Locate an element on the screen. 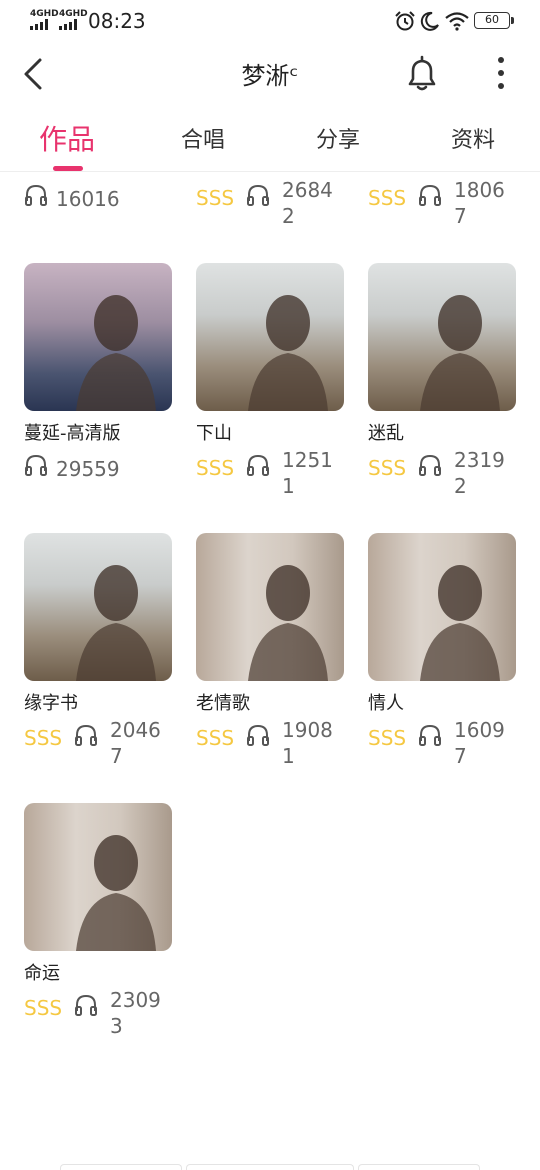 This screenshot has width=540, height=1170. play-count: 26842 is located at coordinates (307, 203).